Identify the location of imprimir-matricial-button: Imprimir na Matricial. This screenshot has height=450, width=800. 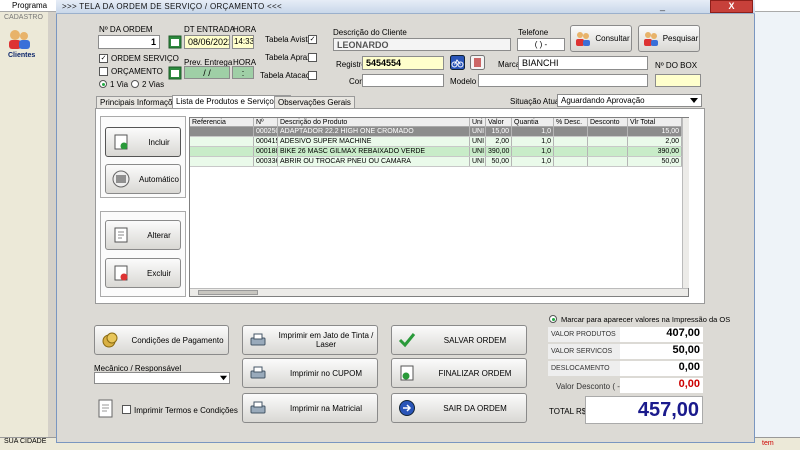
(310, 408).